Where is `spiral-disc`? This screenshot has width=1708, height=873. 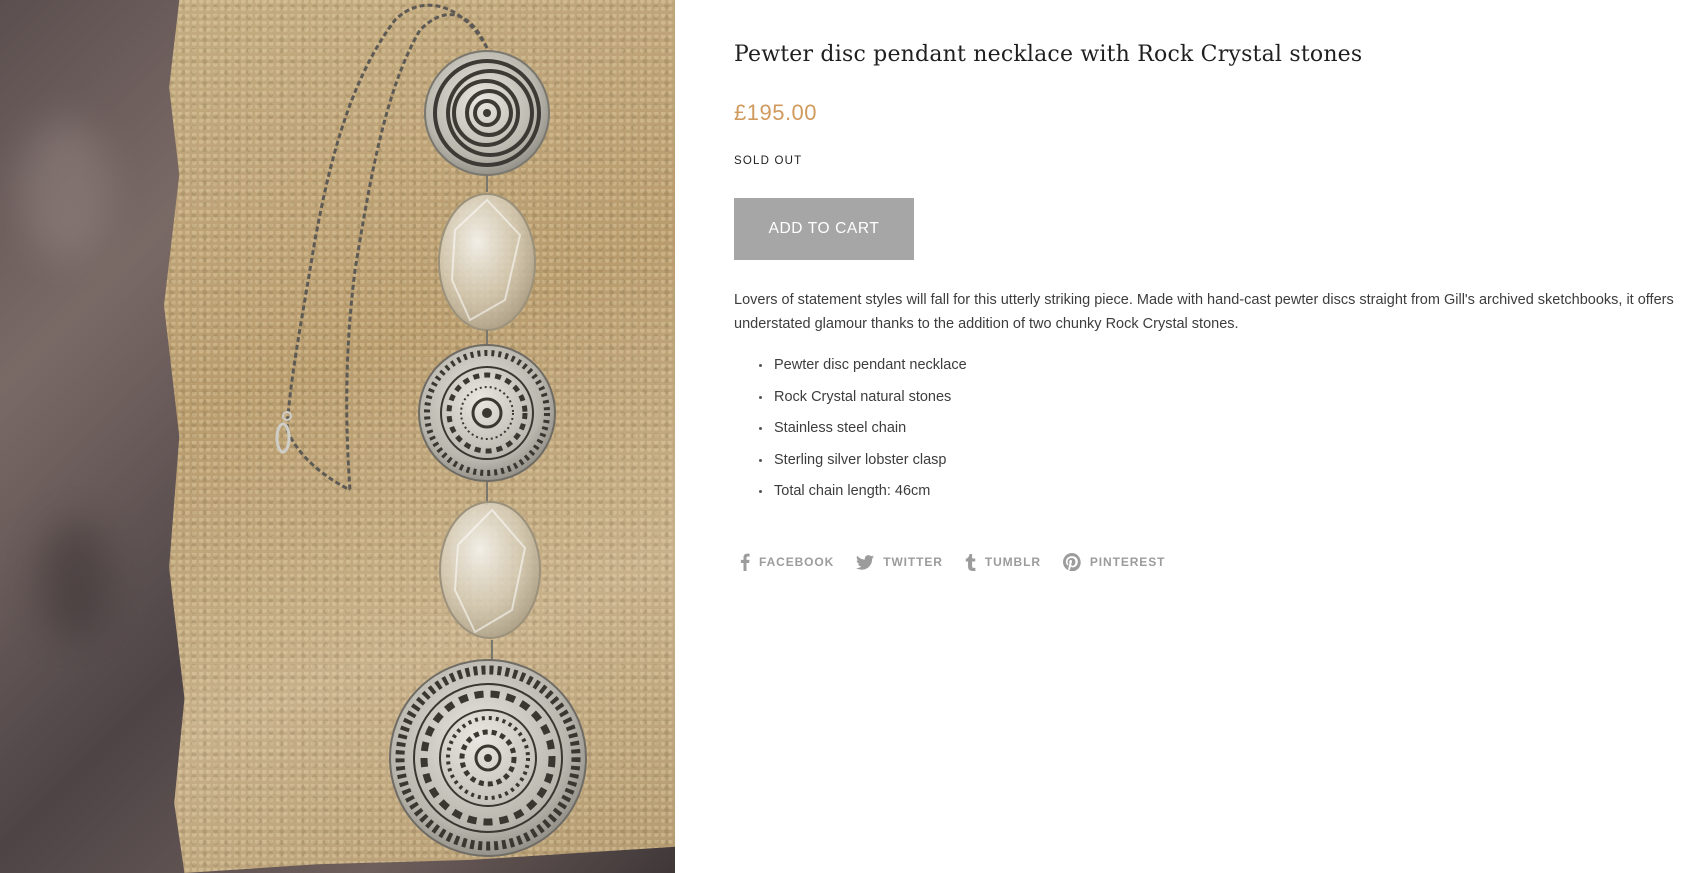 spiral-disc is located at coordinates (487, 113).